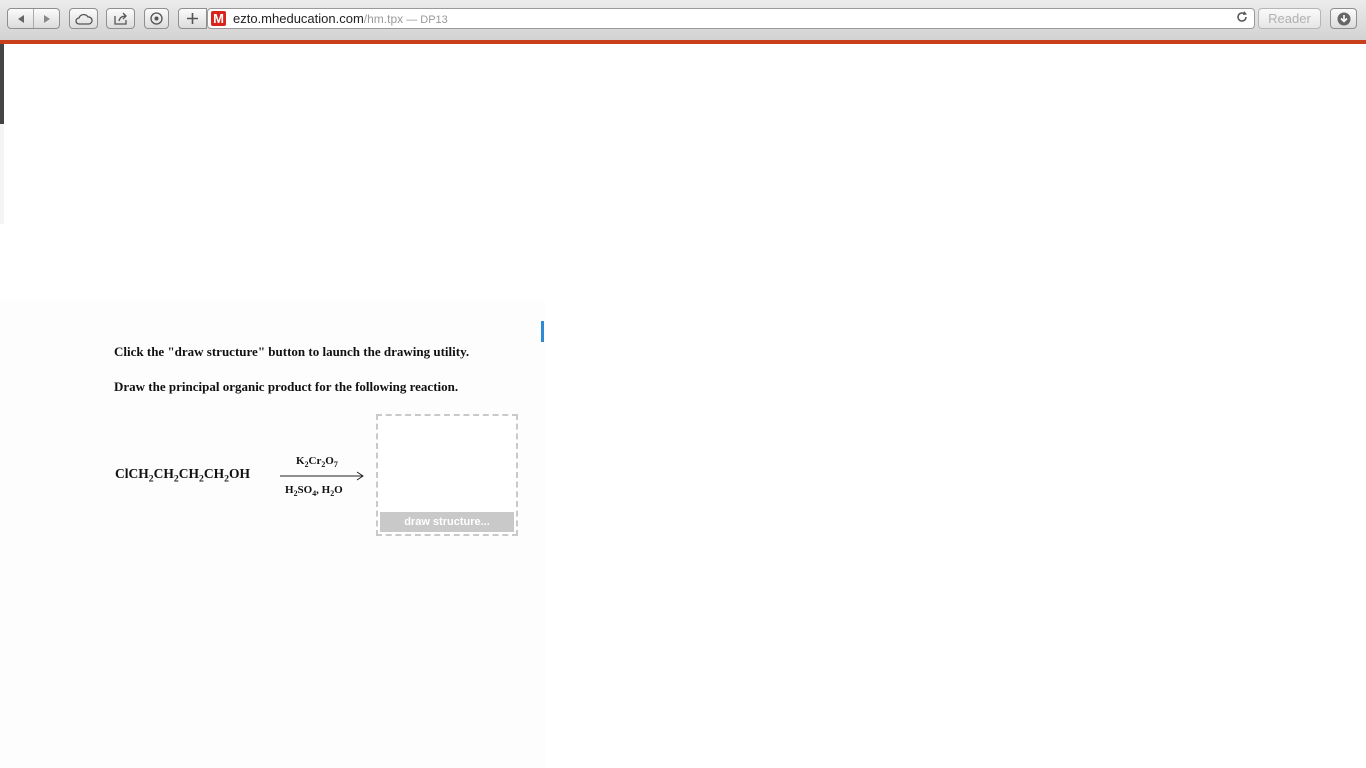  Describe the element at coordinates (542, 331) in the screenshot. I see `text-cursor` at that location.